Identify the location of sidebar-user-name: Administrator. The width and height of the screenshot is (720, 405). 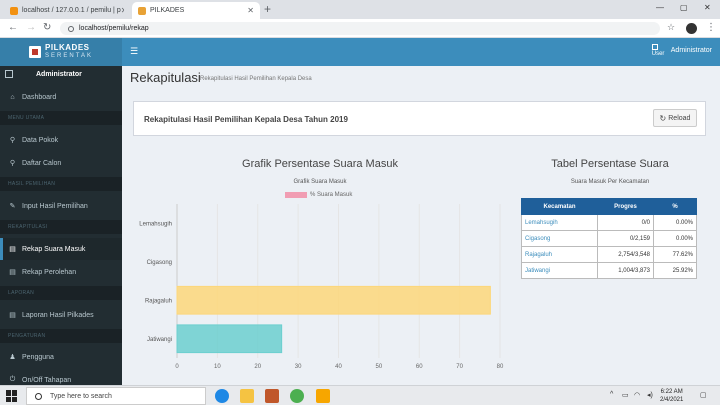
(59, 74).